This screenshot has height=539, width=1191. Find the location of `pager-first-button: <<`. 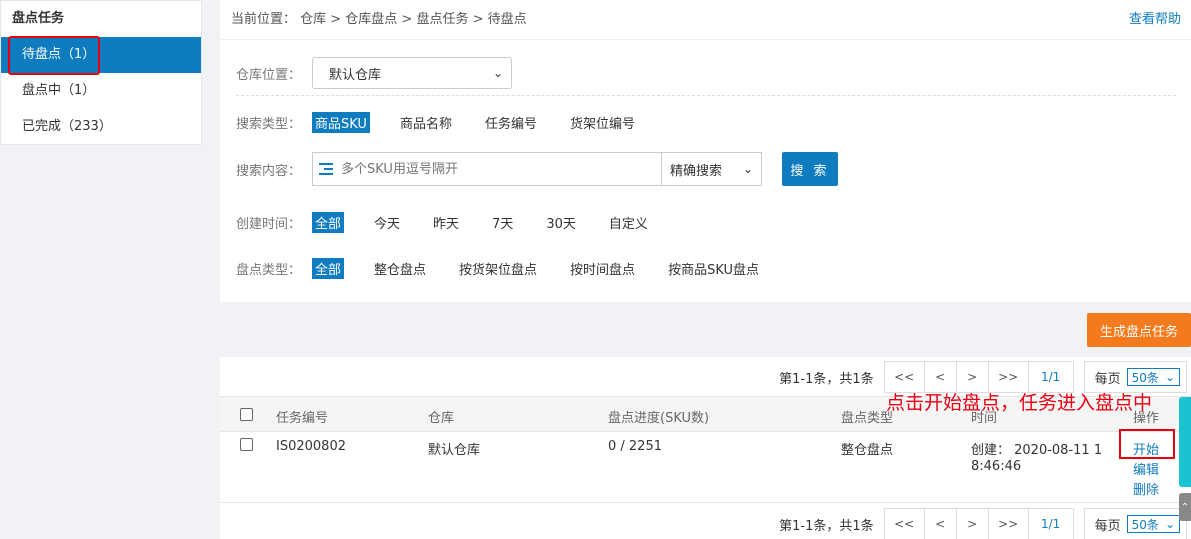

pager-first-button: << is located at coordinates (905, 524).